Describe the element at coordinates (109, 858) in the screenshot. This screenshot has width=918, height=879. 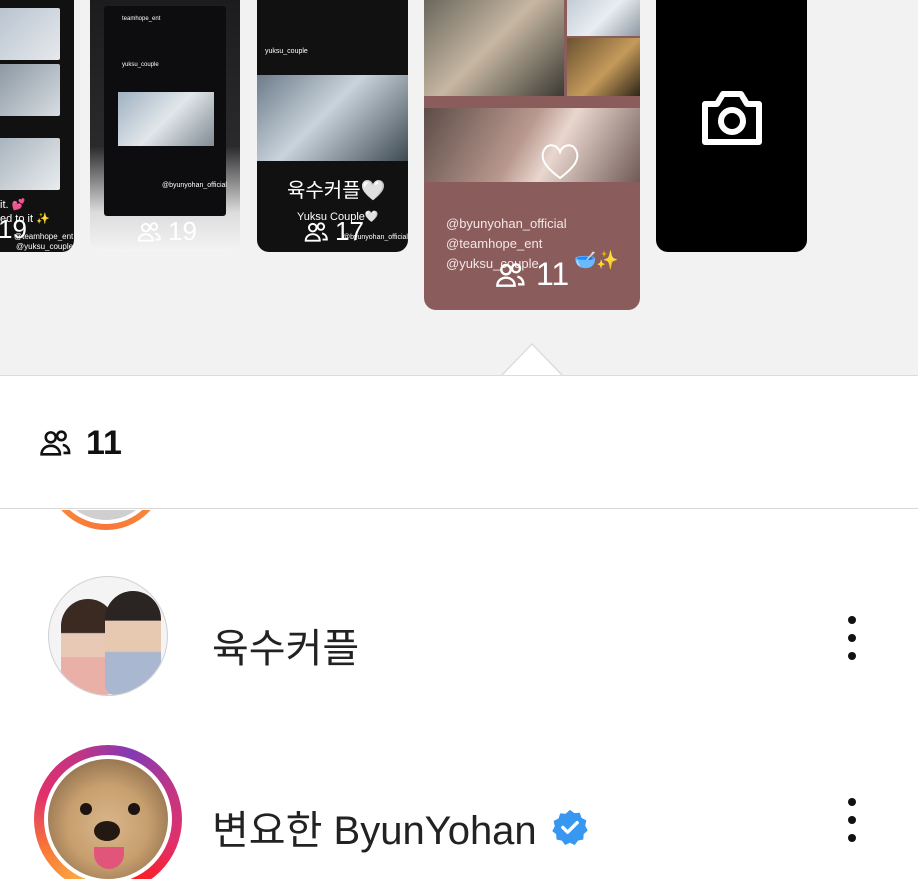
I see `avatar-tongue` at that location.